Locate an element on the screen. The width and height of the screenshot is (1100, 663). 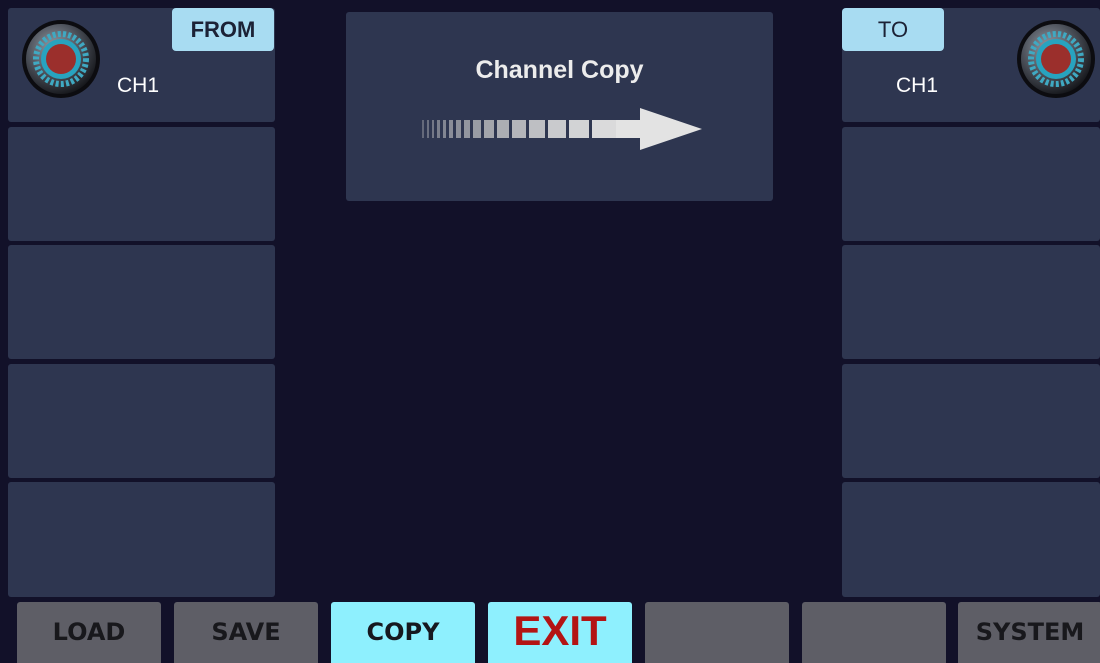
target-channel-label: CH1 is located at coordinates (917, 85).